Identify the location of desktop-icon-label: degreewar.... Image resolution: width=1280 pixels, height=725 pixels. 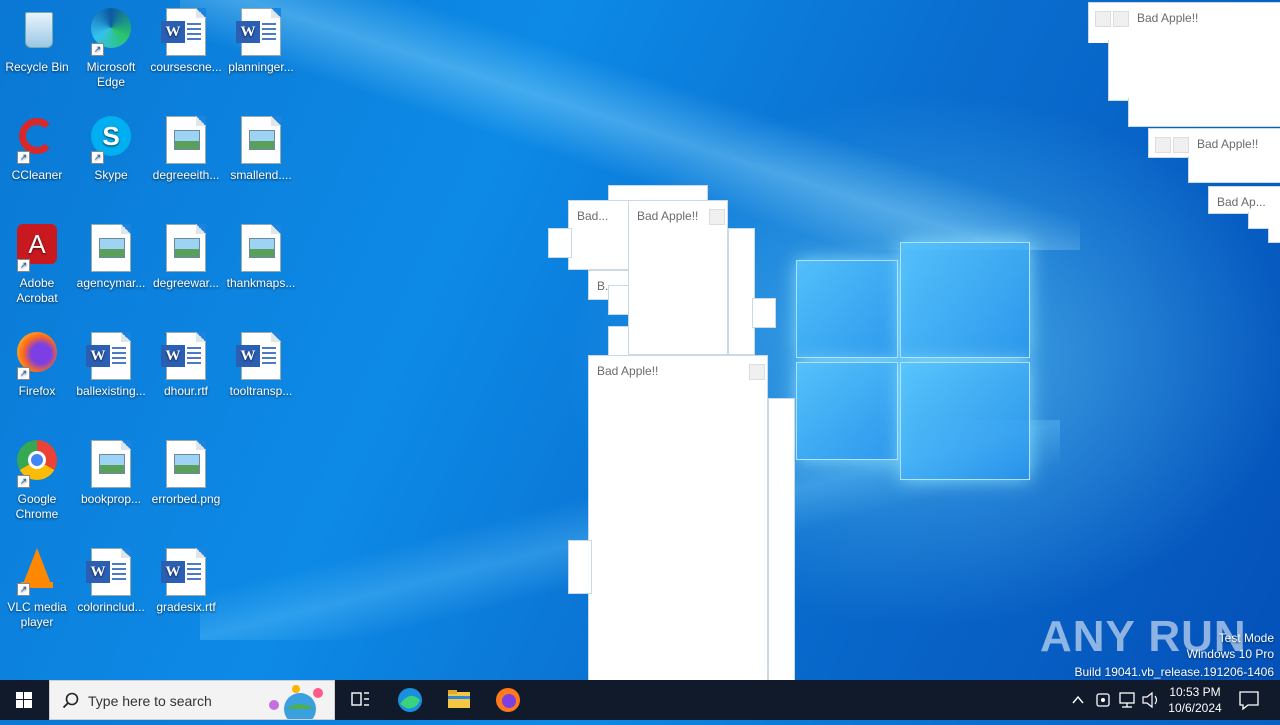
(186, 283).